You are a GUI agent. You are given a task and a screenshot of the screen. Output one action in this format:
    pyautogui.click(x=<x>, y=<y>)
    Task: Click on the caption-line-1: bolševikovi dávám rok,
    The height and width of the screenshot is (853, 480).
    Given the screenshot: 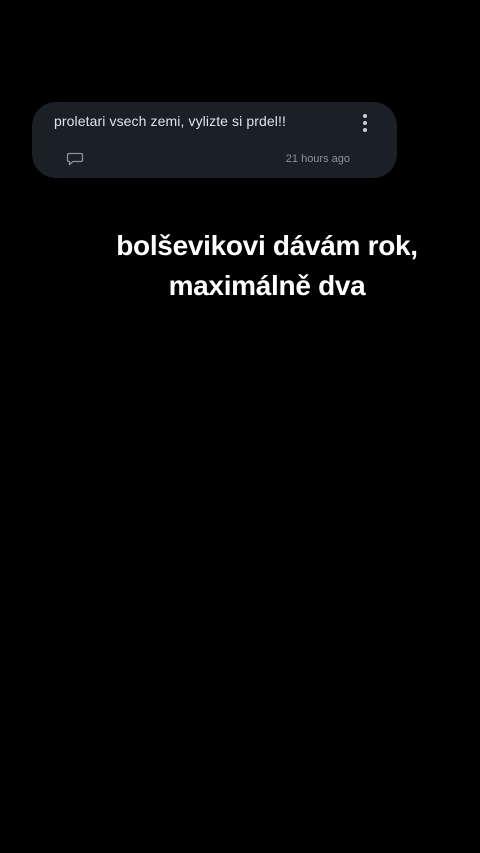 What is the action you would take?
    pyautogui.click(x=267, y=245)
    